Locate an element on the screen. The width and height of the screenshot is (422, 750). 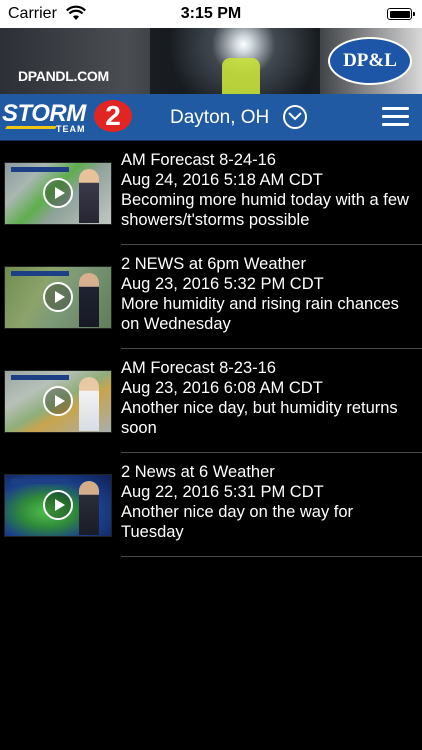
dpl-logo: DP&L is located at coordinates (370, 61).